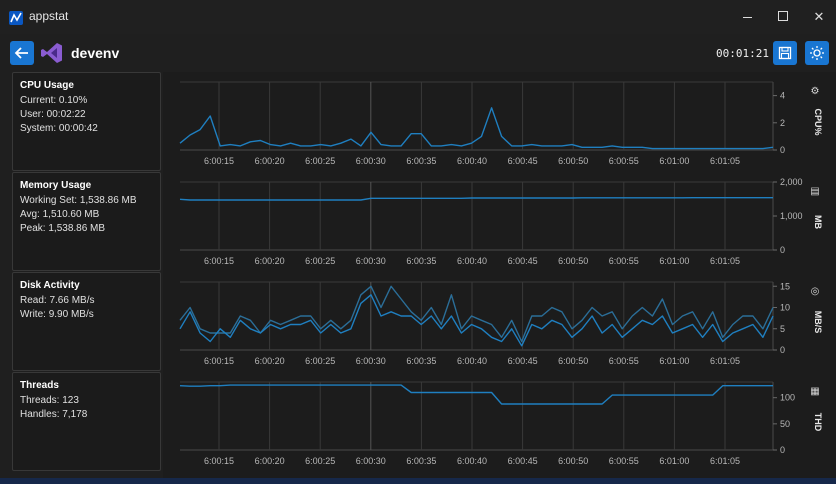 The width and height of the screenshot is (836, 484). Describe the element at coordinates (785, 286) in the screenshot. I see `y-tick-label: 15` at that location.